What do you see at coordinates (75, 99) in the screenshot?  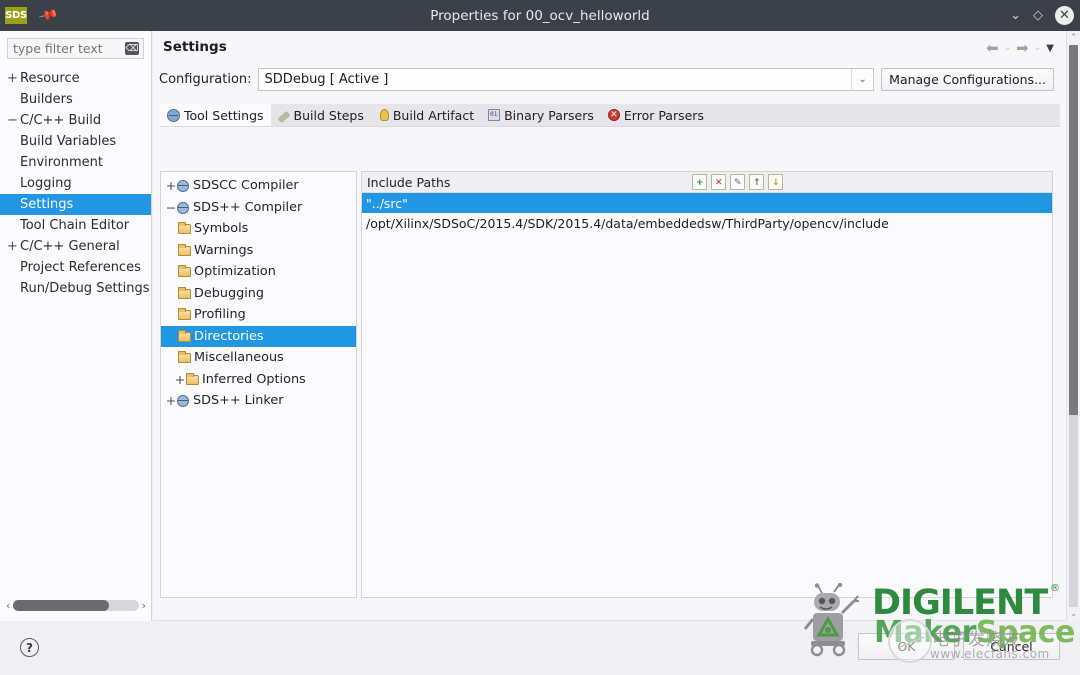 I see `sidebar-item-builders: Builders` at bounding box center [75, 99].